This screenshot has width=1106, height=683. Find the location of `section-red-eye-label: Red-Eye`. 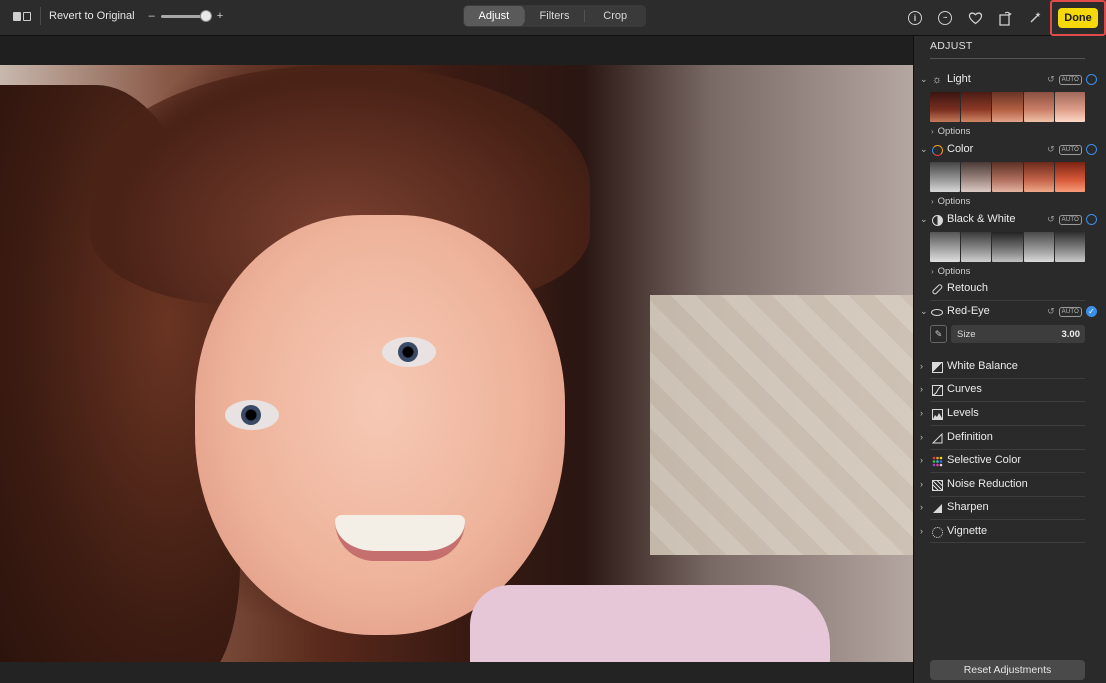

section-red-eye-label: Red-Eye is located at coordinates (968, 311).